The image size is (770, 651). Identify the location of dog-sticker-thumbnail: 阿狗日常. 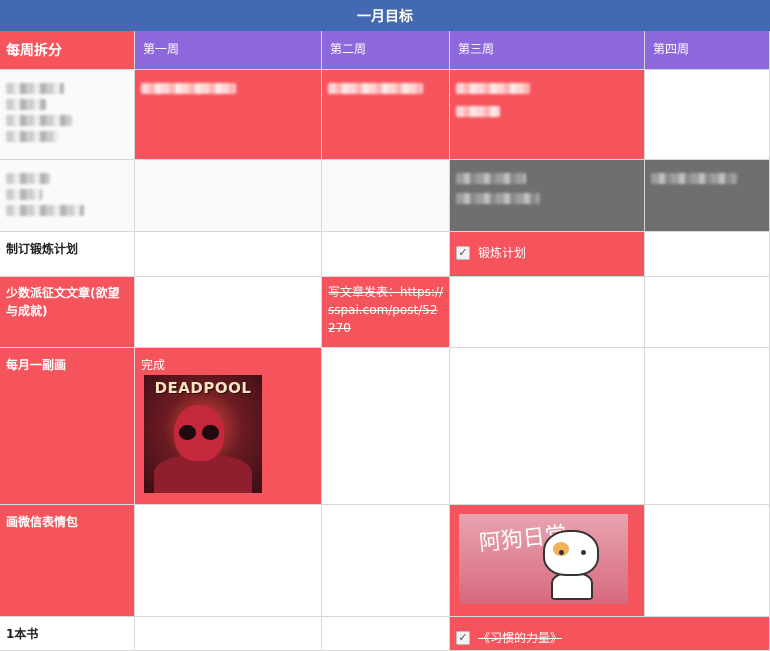
(543, 559).